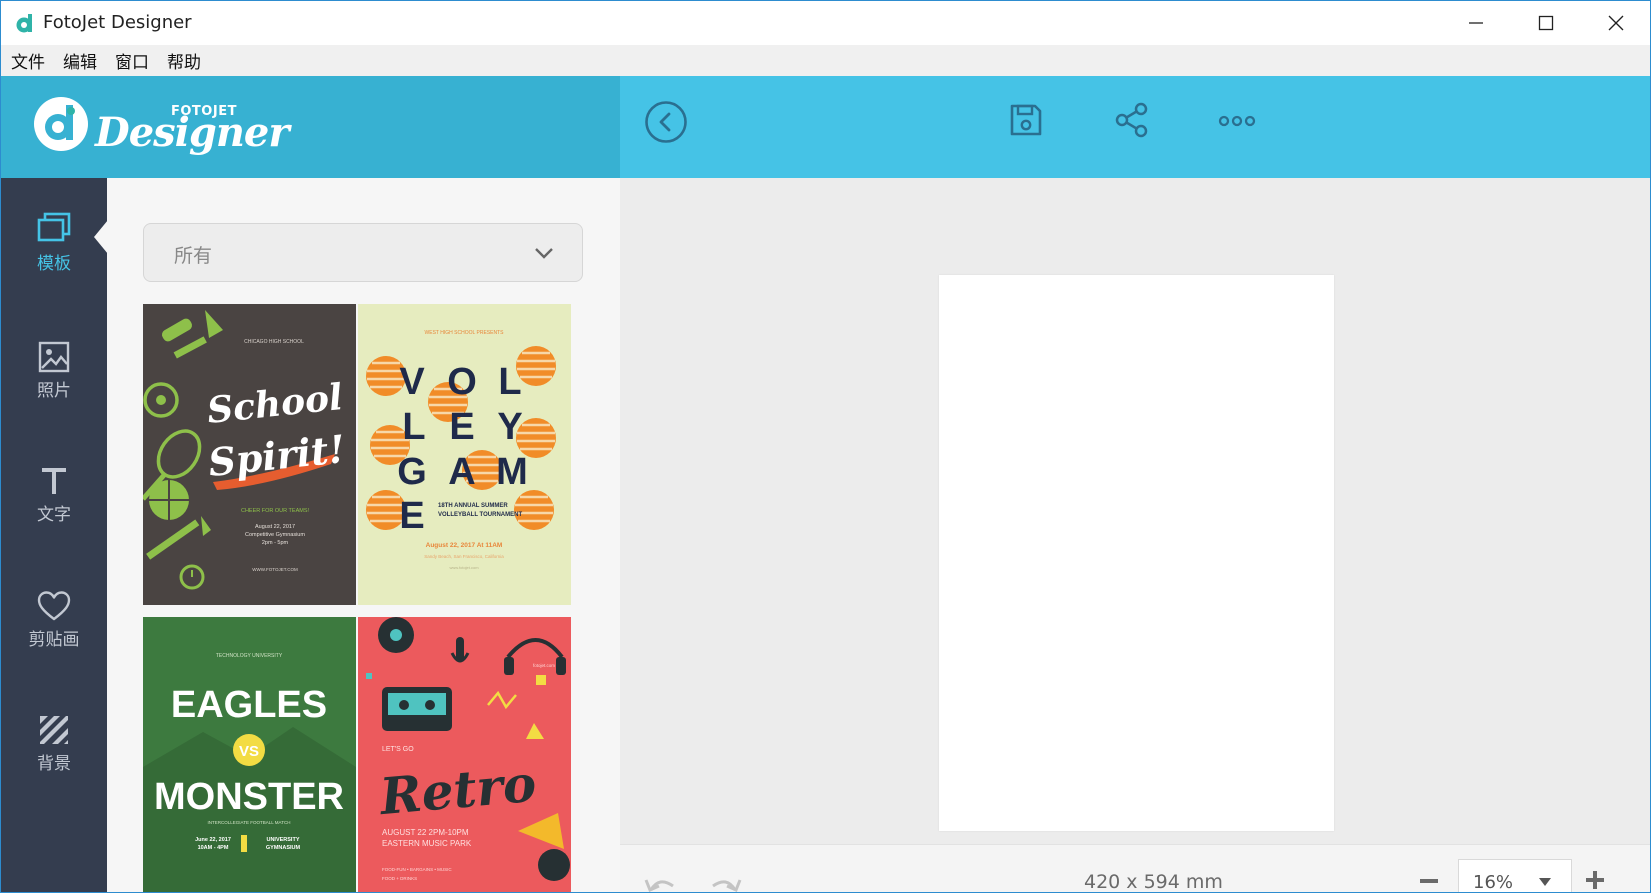  What do you see at coordinates (132, 60) in the screenshot?
I see `menu-window: 窗口` at bounding box center [132, 60].